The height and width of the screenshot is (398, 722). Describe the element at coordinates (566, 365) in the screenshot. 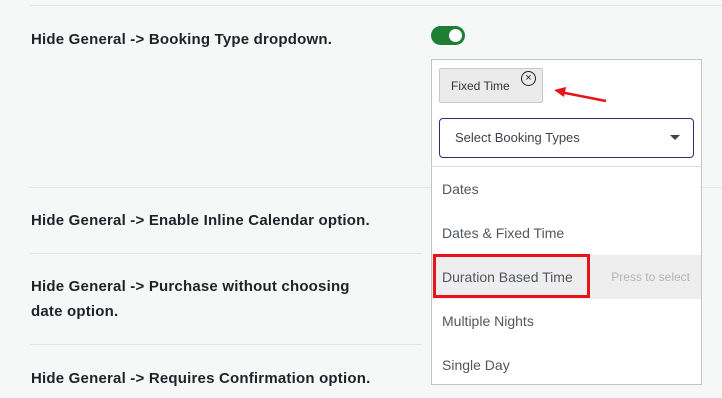

I see `option-single-day: Single Day` at that location.